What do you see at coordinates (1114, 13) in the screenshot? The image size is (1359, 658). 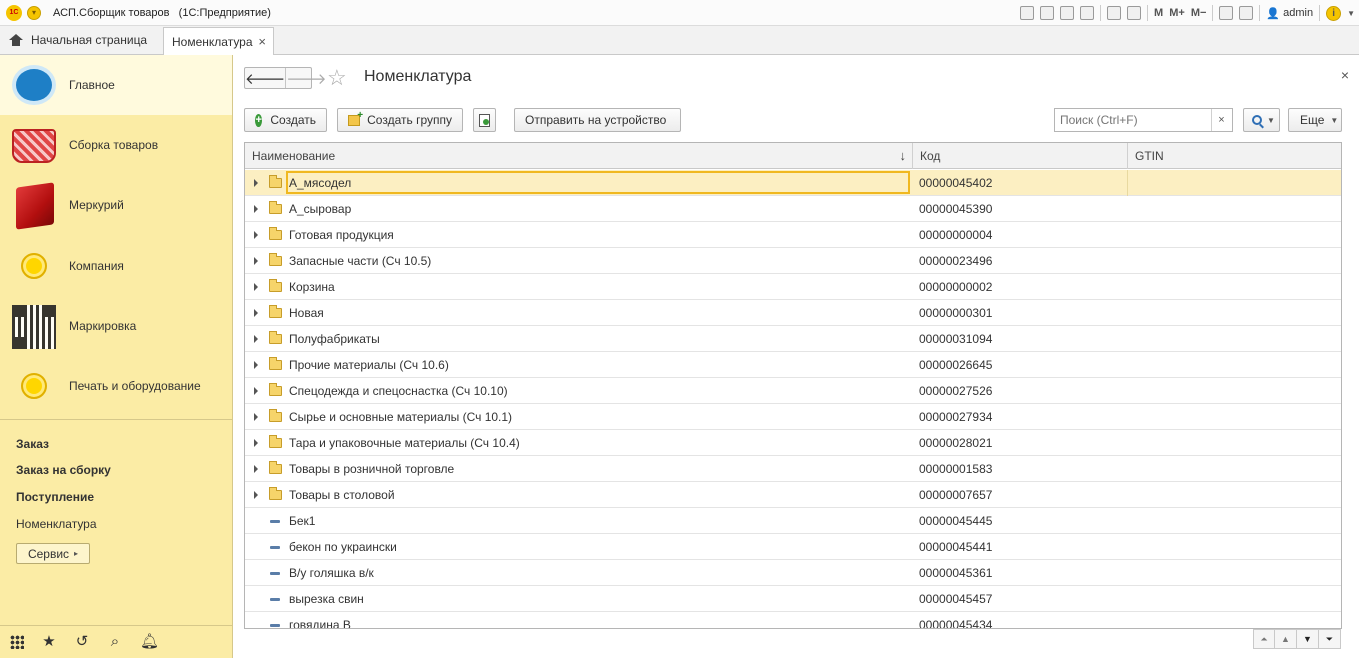 I see `calculator-icon` at bounding box center [1114, 13].